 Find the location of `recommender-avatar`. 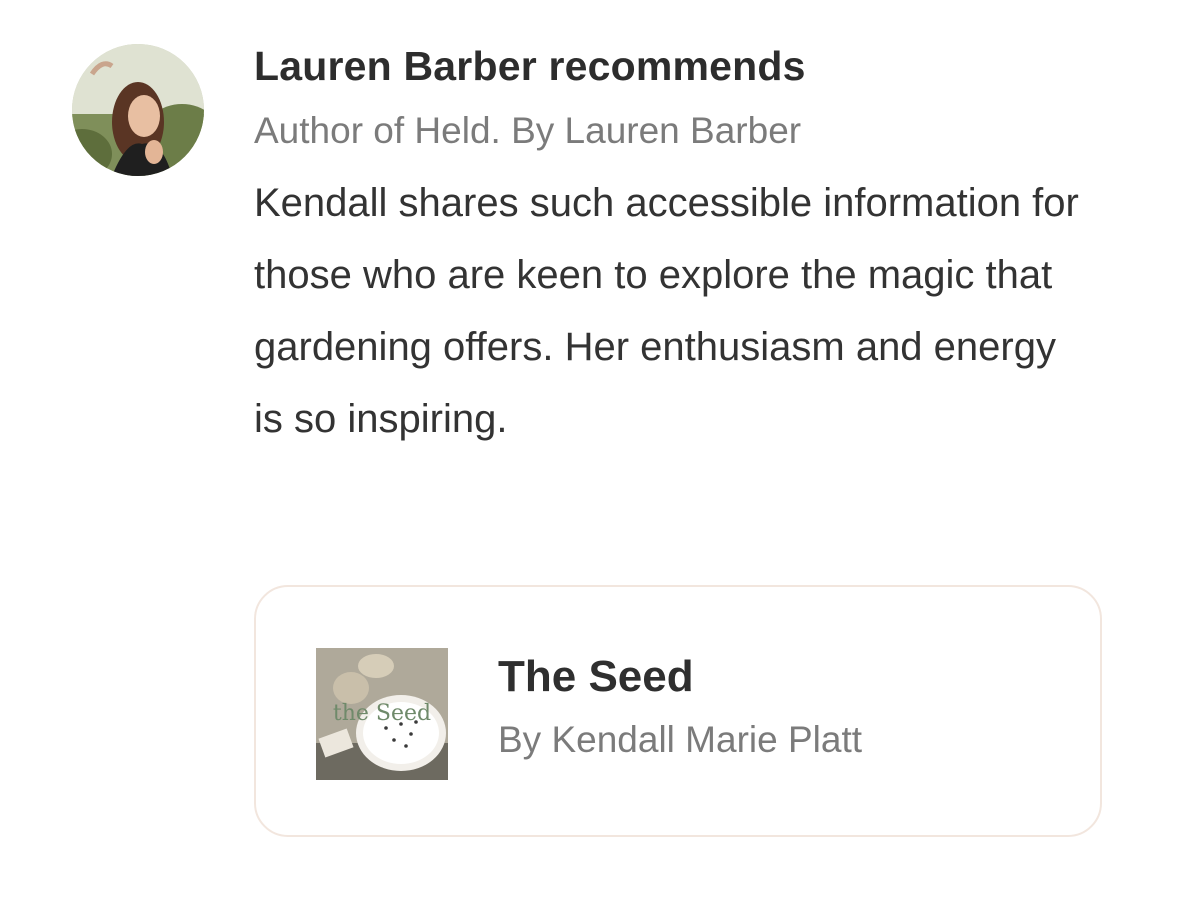

recommender-avatar is located at coordinates (138, 110).